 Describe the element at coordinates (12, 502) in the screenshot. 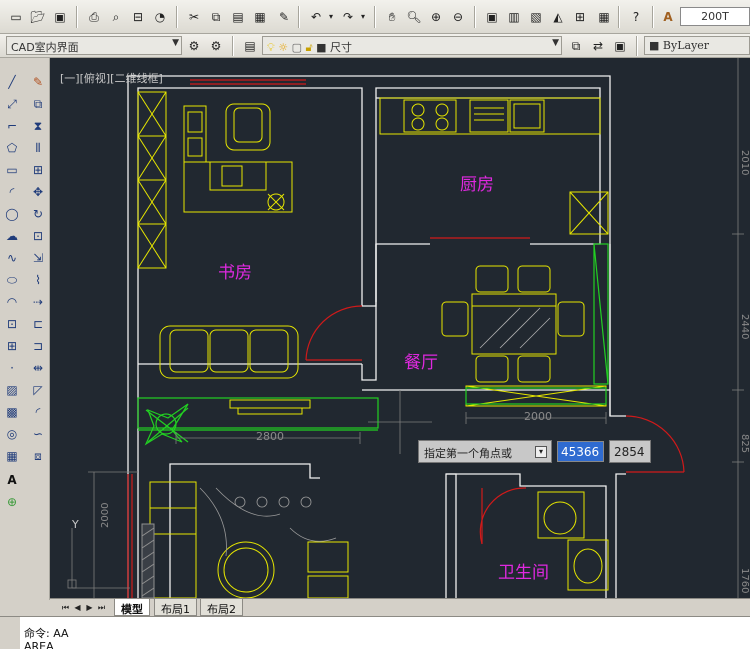

I see `add-selected-icon: ⊕` at that location.